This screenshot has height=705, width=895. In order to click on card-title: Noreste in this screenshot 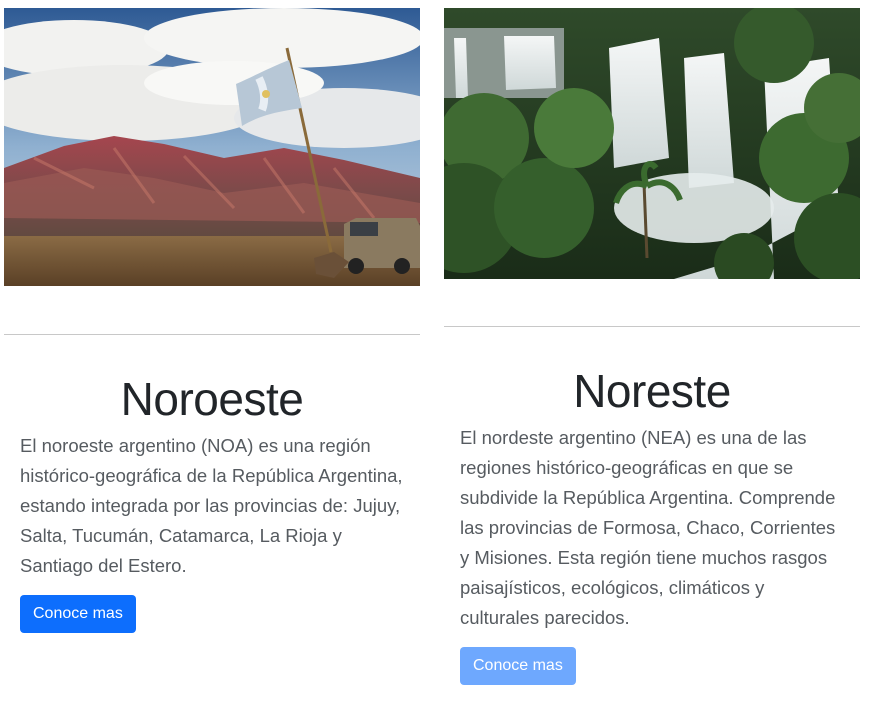, I will do `click(652, 391)`.